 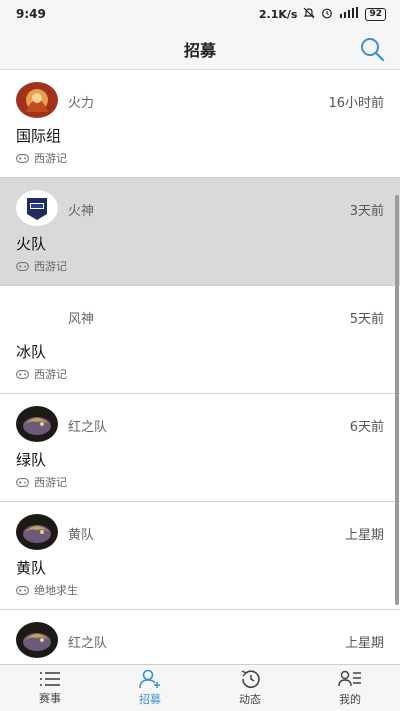 What do you see at coordinates (397, 400) in the screenshot?
I see `scrollbar-thumb` at bounding box center [397, 400].